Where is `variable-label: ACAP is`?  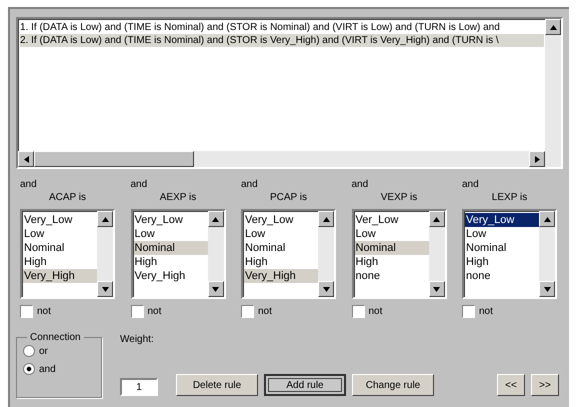
variable-label: ACAP is is located at coordinates (68, 198).